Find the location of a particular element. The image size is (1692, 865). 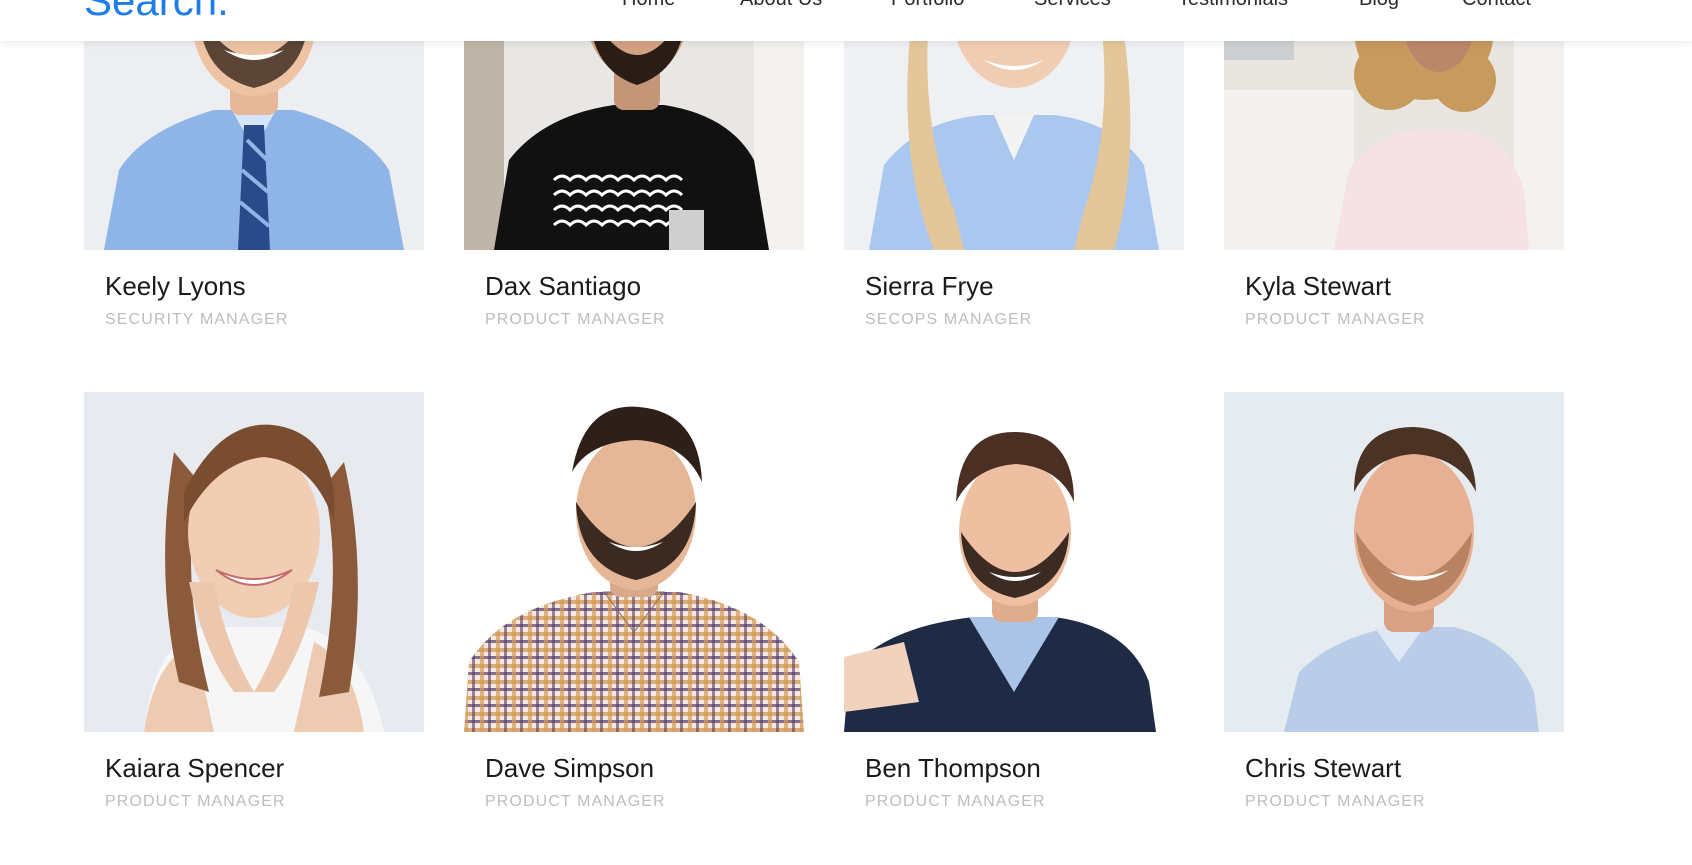

team-card: Chris Stewart PRODUCT MANAGER is located at coordinates (1394, 601).